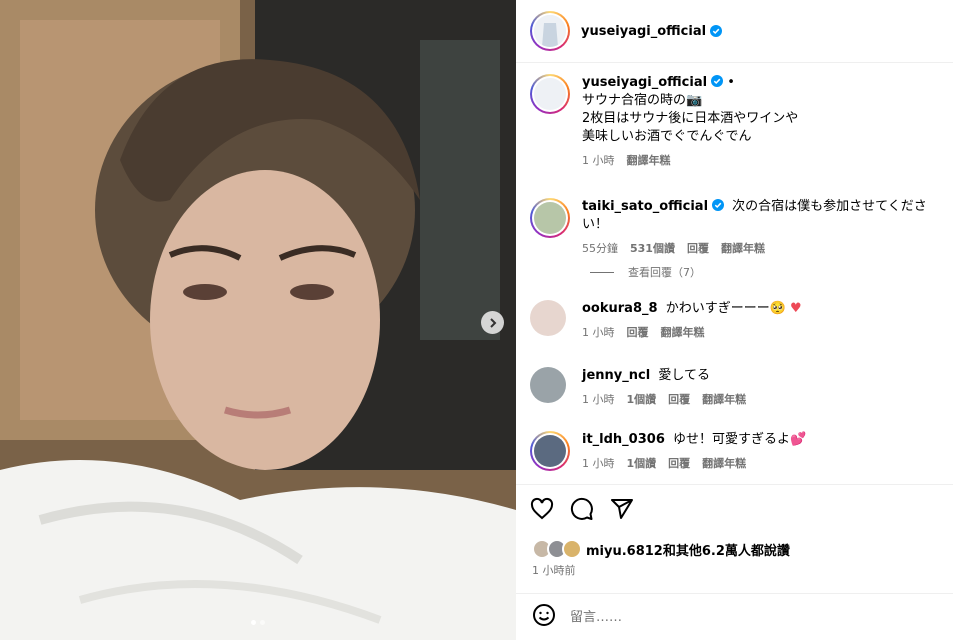  What do you see at coordinates (583, 510) in the screenshot?
I see `comment-icon` at bounding box center [583, 510].